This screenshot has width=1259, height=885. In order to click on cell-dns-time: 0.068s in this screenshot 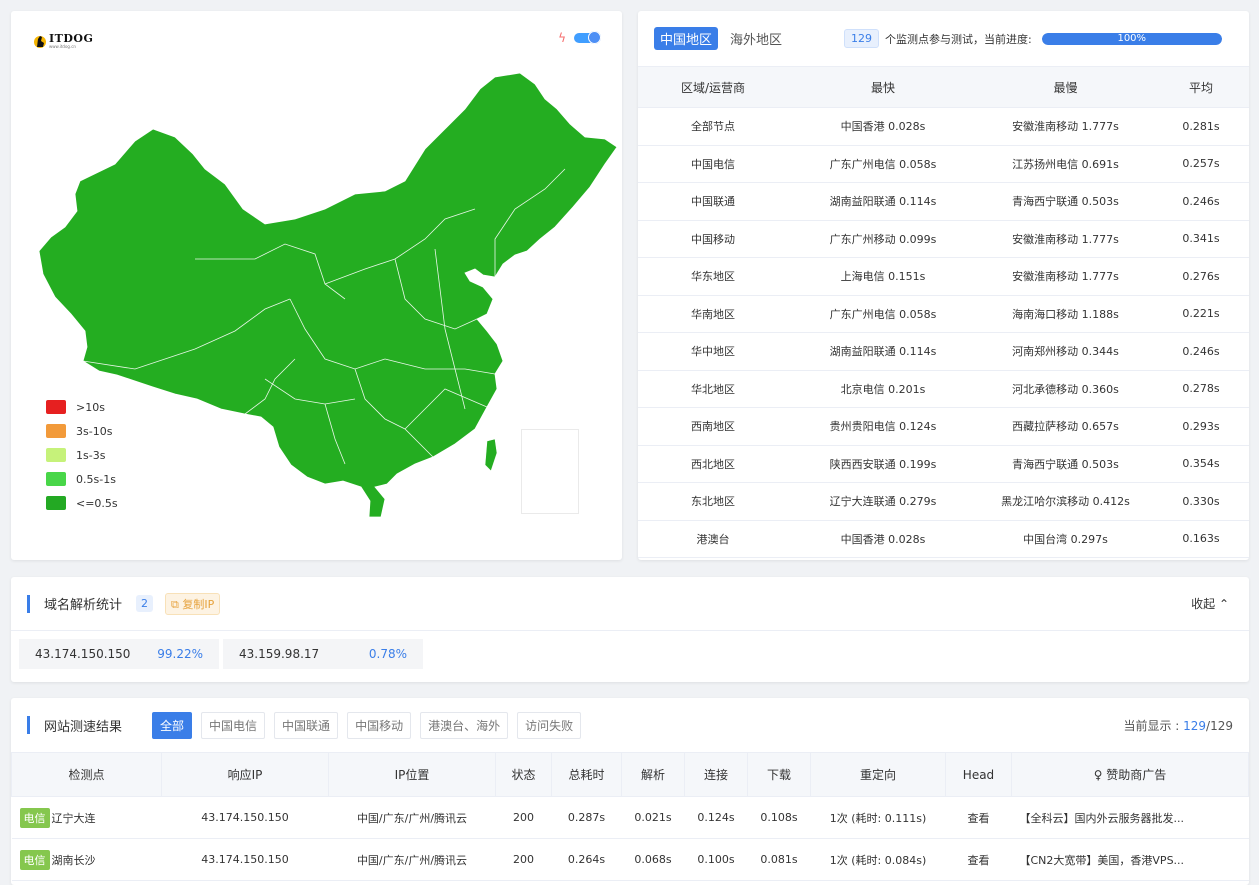, I will do `click(653, 859)`.